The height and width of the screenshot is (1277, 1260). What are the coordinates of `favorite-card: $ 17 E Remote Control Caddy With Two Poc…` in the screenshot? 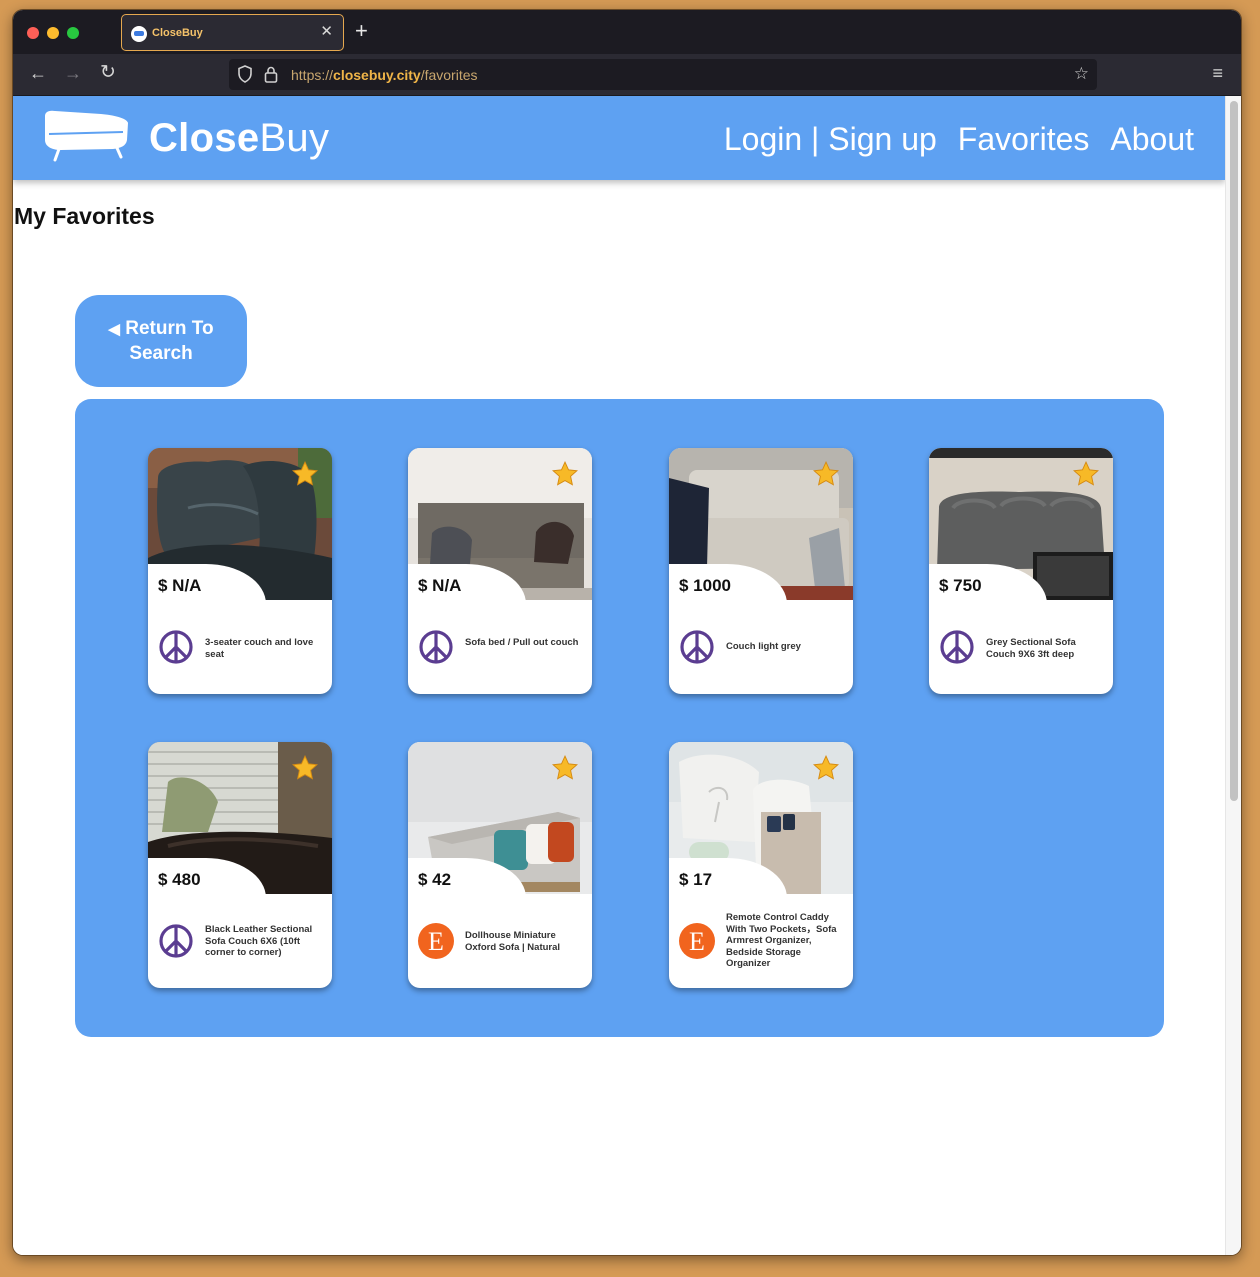 It's located at (761, 865).